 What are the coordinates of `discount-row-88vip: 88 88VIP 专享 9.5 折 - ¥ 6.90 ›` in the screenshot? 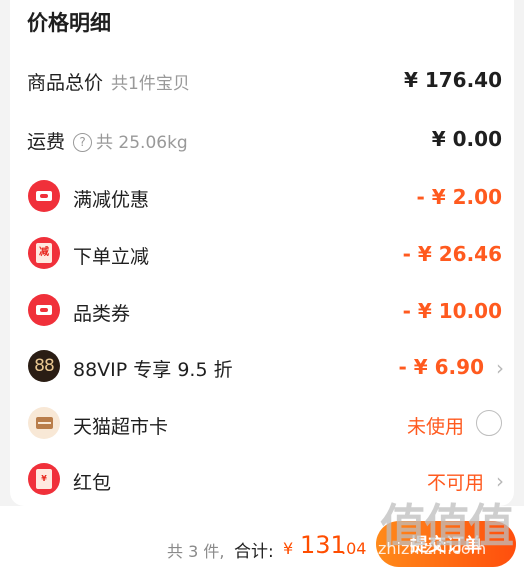 It's located at (262, 368).